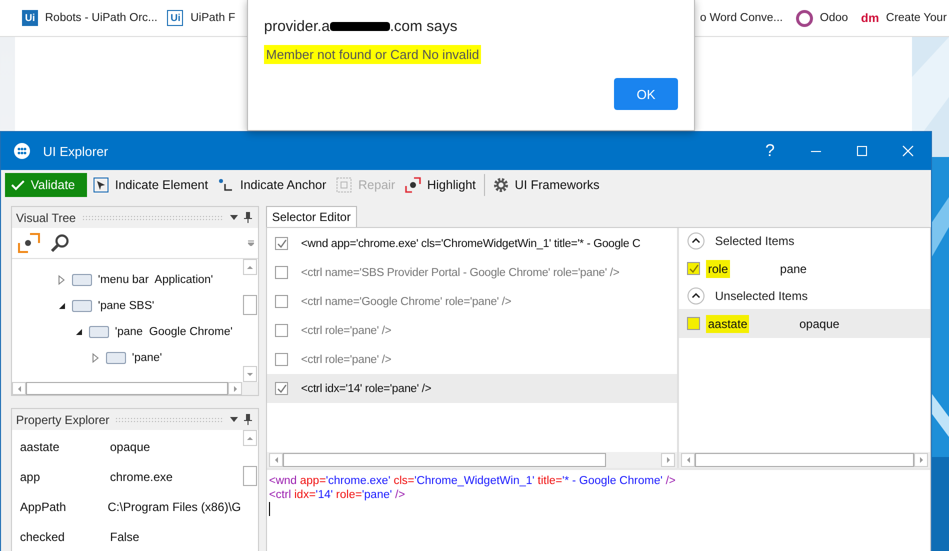 This screenshot has height=551, width=949. What do you see at coordinates (822, 18) in the screenshot?
I see `bookmark: Odoo` at bounding box center [822, 18].